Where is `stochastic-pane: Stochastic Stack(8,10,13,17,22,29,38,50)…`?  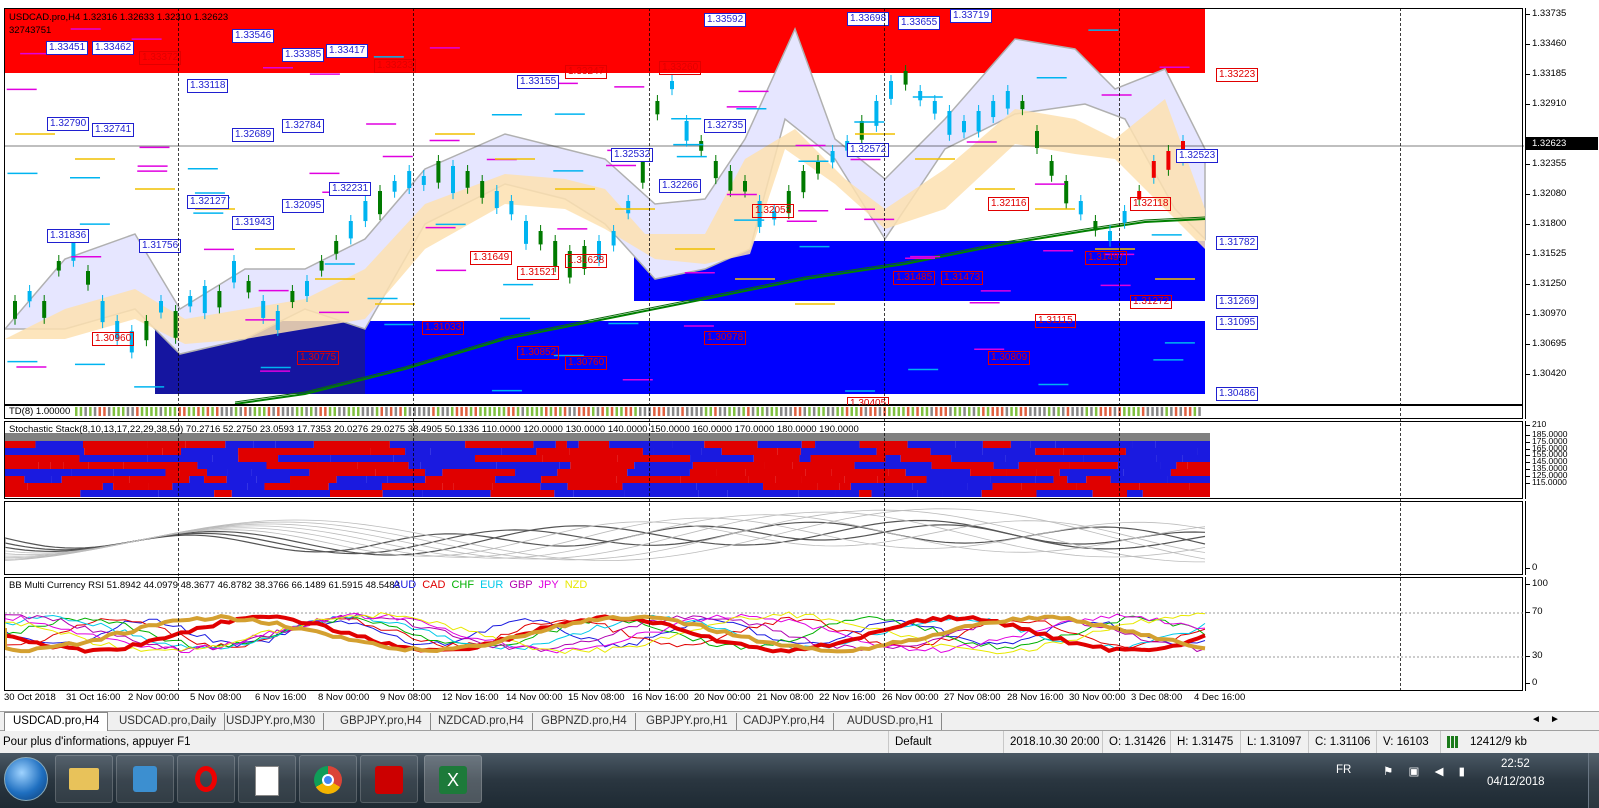 stochastic-pane: Stochastic Stack(8,10,13,17,22,29,38,50)… is located at coordinates (763, 460).